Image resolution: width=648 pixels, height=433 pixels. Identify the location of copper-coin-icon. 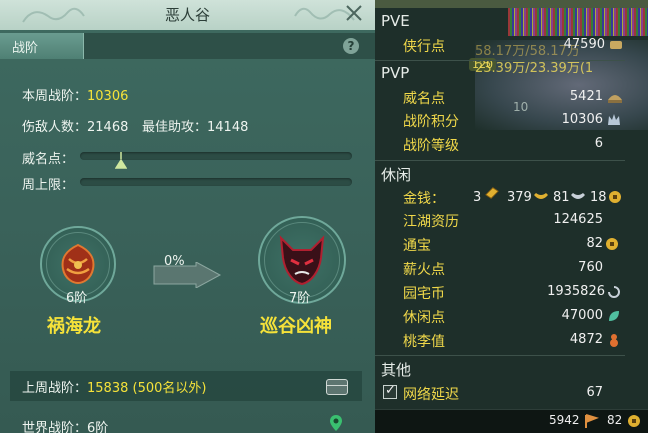
(615, 197).